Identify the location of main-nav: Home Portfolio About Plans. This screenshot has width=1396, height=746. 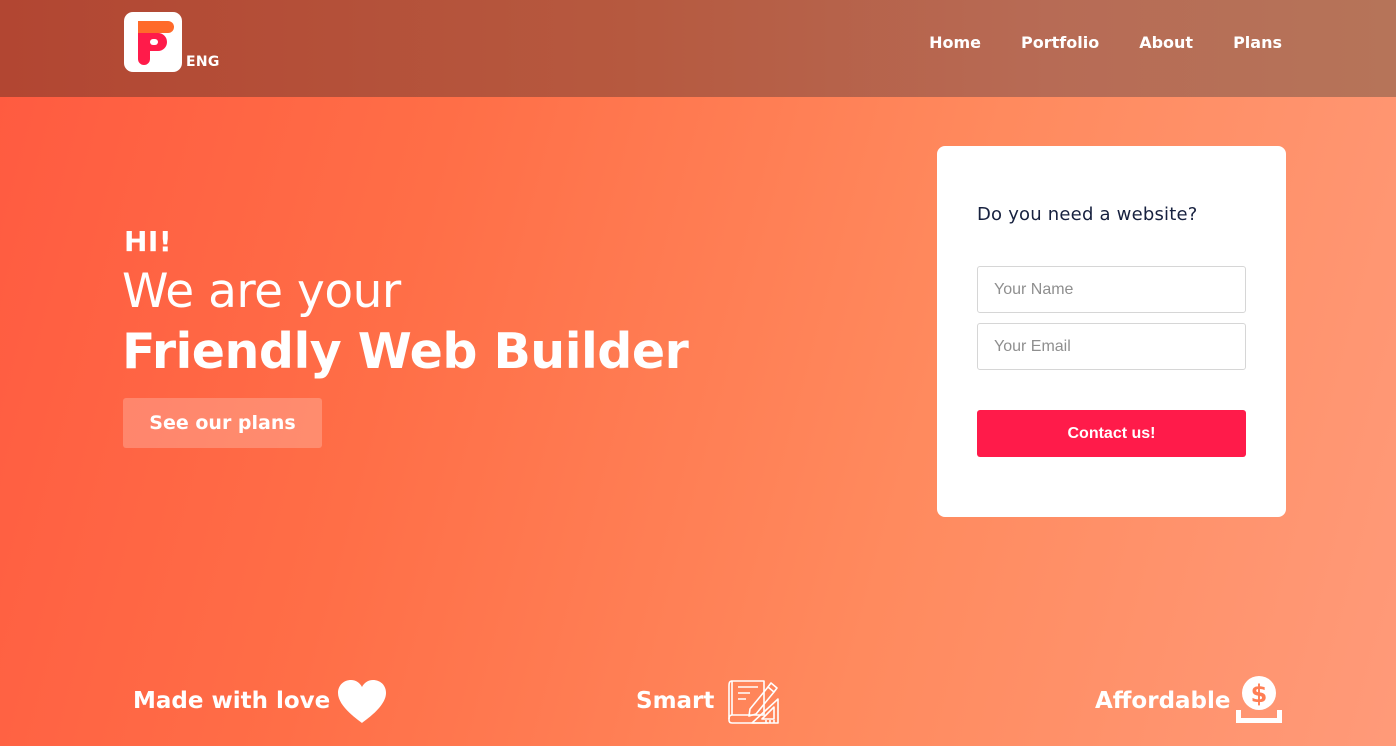
(1085, 43).